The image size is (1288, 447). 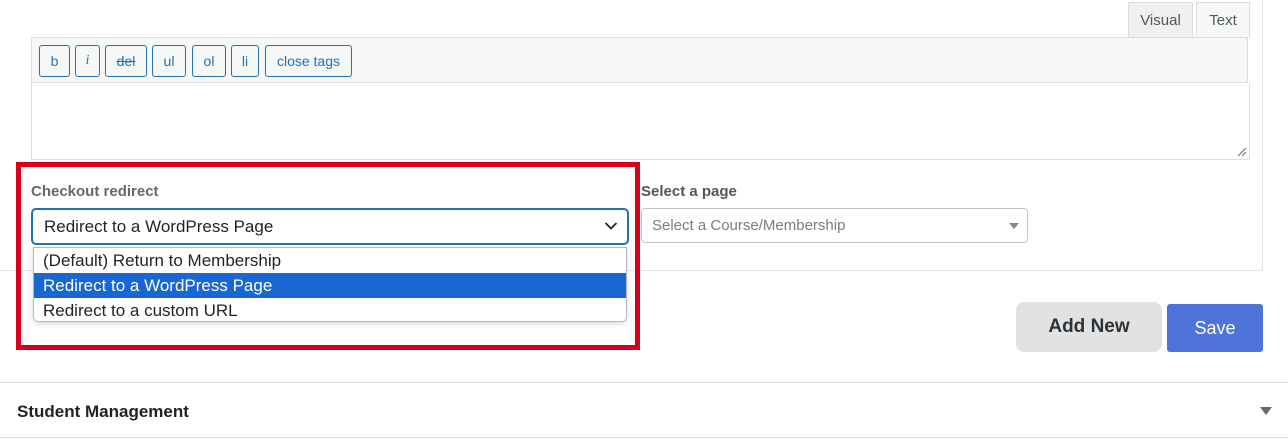 I want to click on page-select: Select a Course/Membership, so click(x=834, y=225).